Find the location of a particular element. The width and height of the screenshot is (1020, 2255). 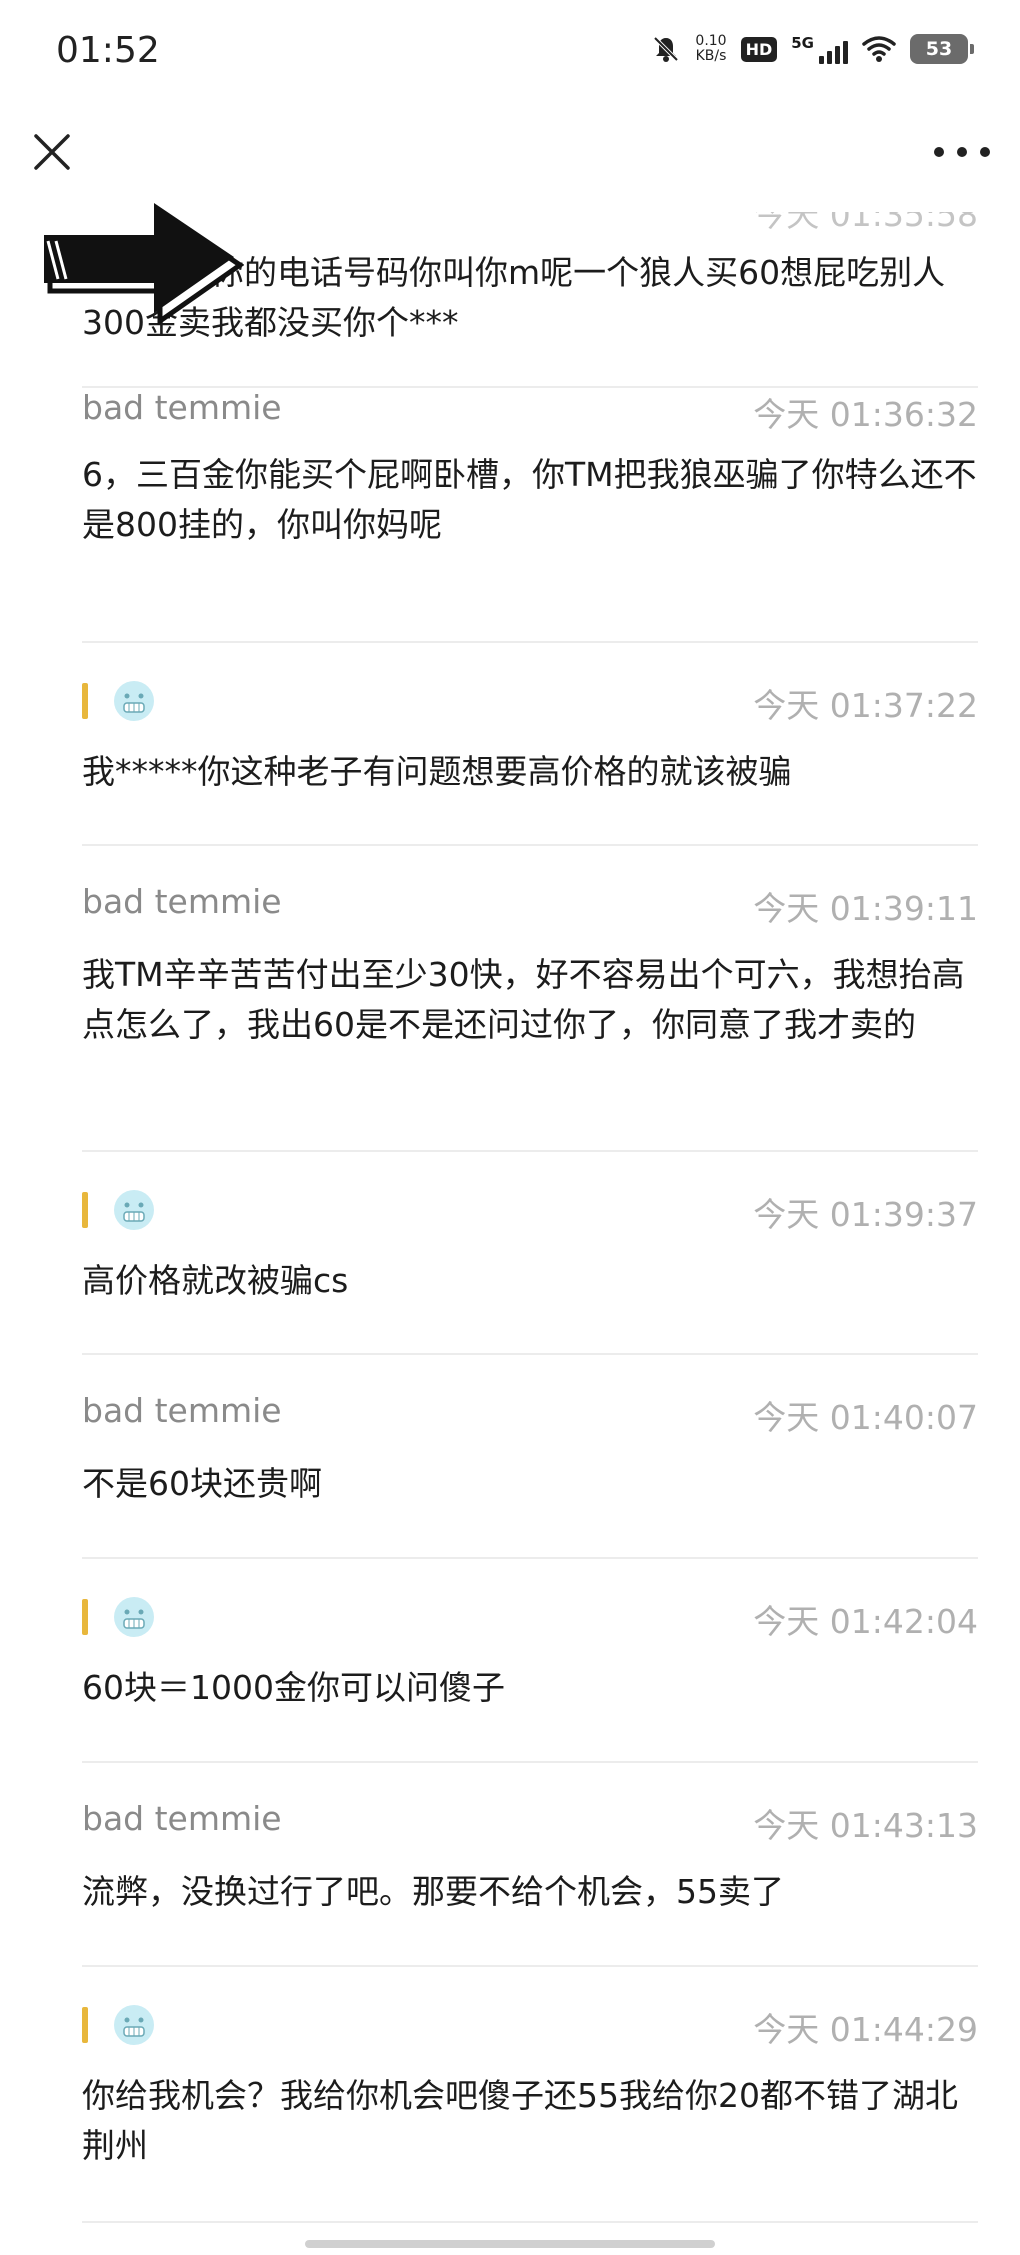

comment-text: 高价格就改被骗cs is located at coordinates (215, 1280).